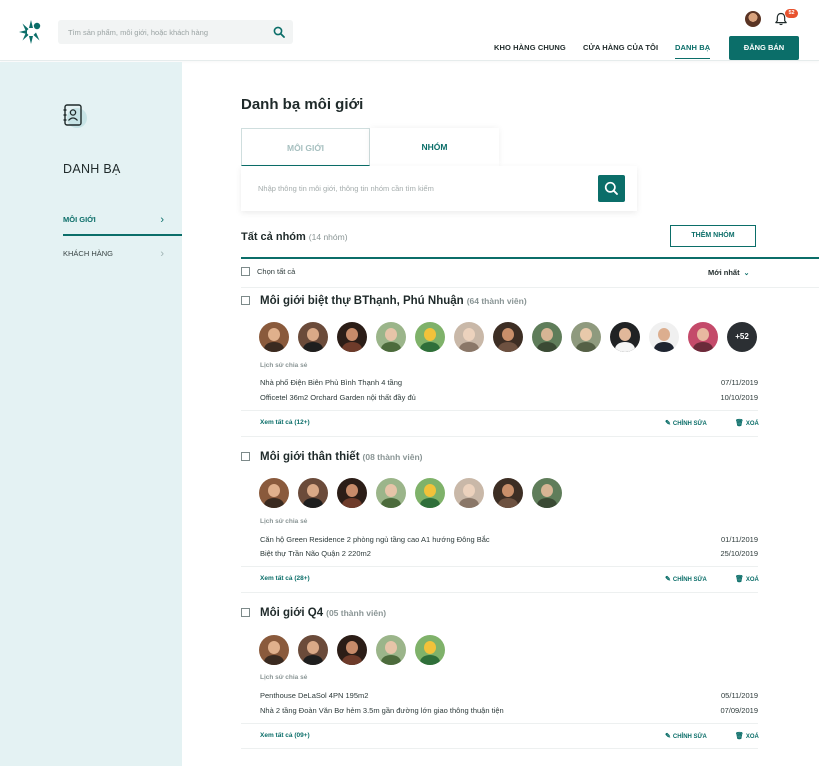 The image size is (819, 766). Describe the element at coordinates (620, 47) in the screenshot. I see `nav-cua-hang-cua-toi: CỬA HÀNG CỦA TÔI` at that location.